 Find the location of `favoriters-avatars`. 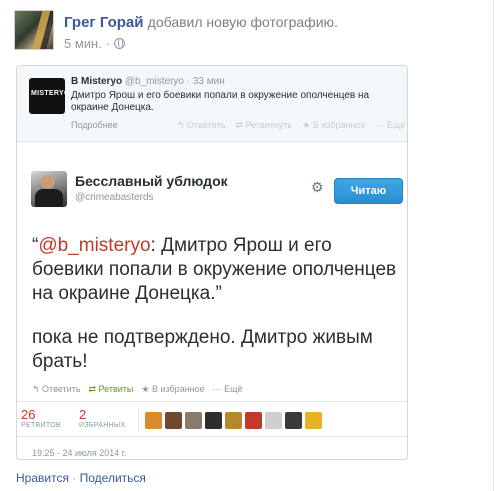

favoriters-avatars is located at coordinates (233, 420).